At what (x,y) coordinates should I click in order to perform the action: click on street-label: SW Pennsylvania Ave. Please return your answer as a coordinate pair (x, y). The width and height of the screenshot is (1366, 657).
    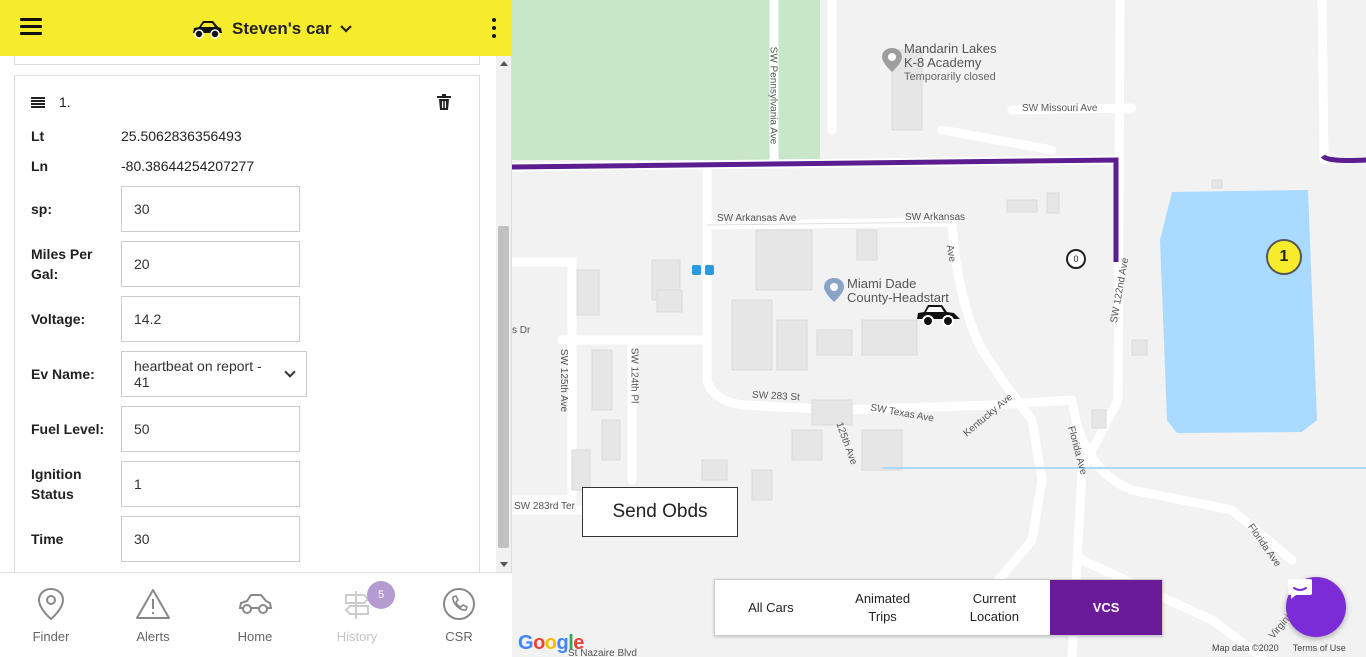
    Looking at the image, I should click on (773, 95).